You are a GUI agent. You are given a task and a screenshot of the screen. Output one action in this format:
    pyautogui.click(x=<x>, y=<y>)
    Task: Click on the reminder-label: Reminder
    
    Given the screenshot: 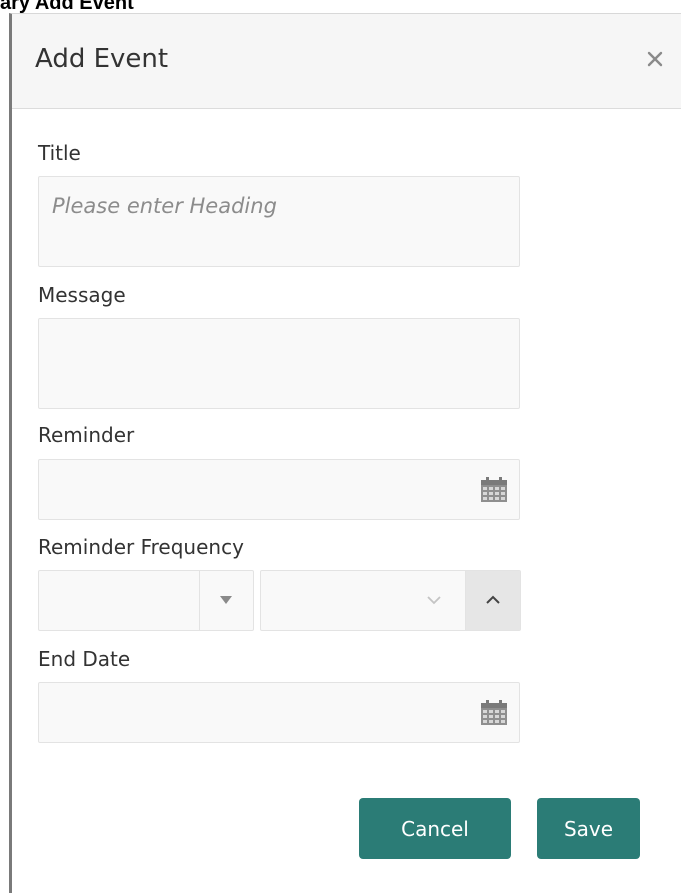 What is the action you would take?
    pyautogui.click(x=86, y=435)
    